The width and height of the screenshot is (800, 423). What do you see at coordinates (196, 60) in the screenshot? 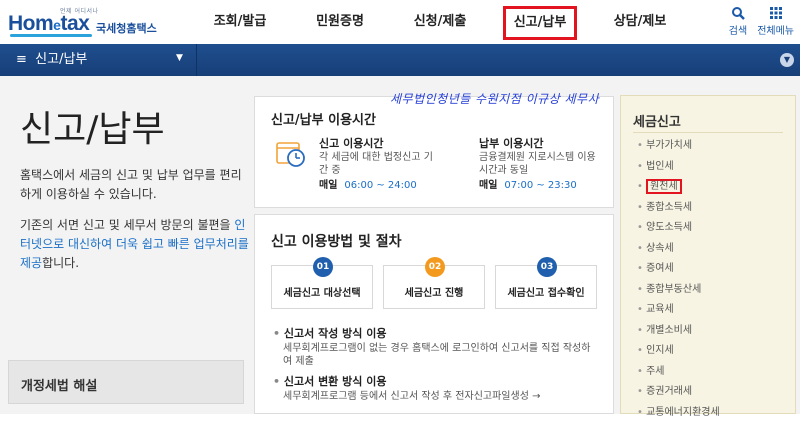
I see `subnav-divider` at bounding box center [196, 60].